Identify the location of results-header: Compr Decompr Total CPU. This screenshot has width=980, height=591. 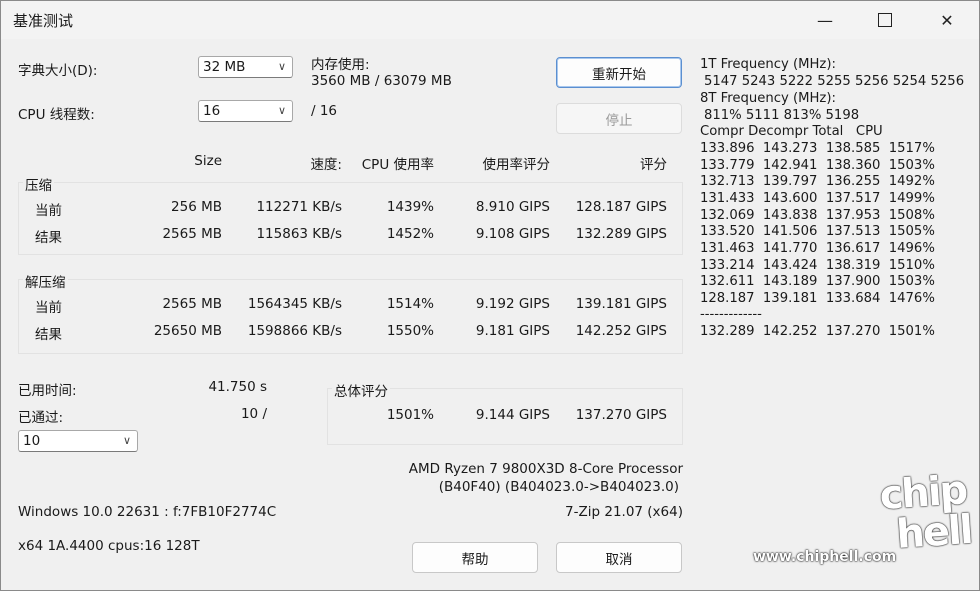
(791, 131).